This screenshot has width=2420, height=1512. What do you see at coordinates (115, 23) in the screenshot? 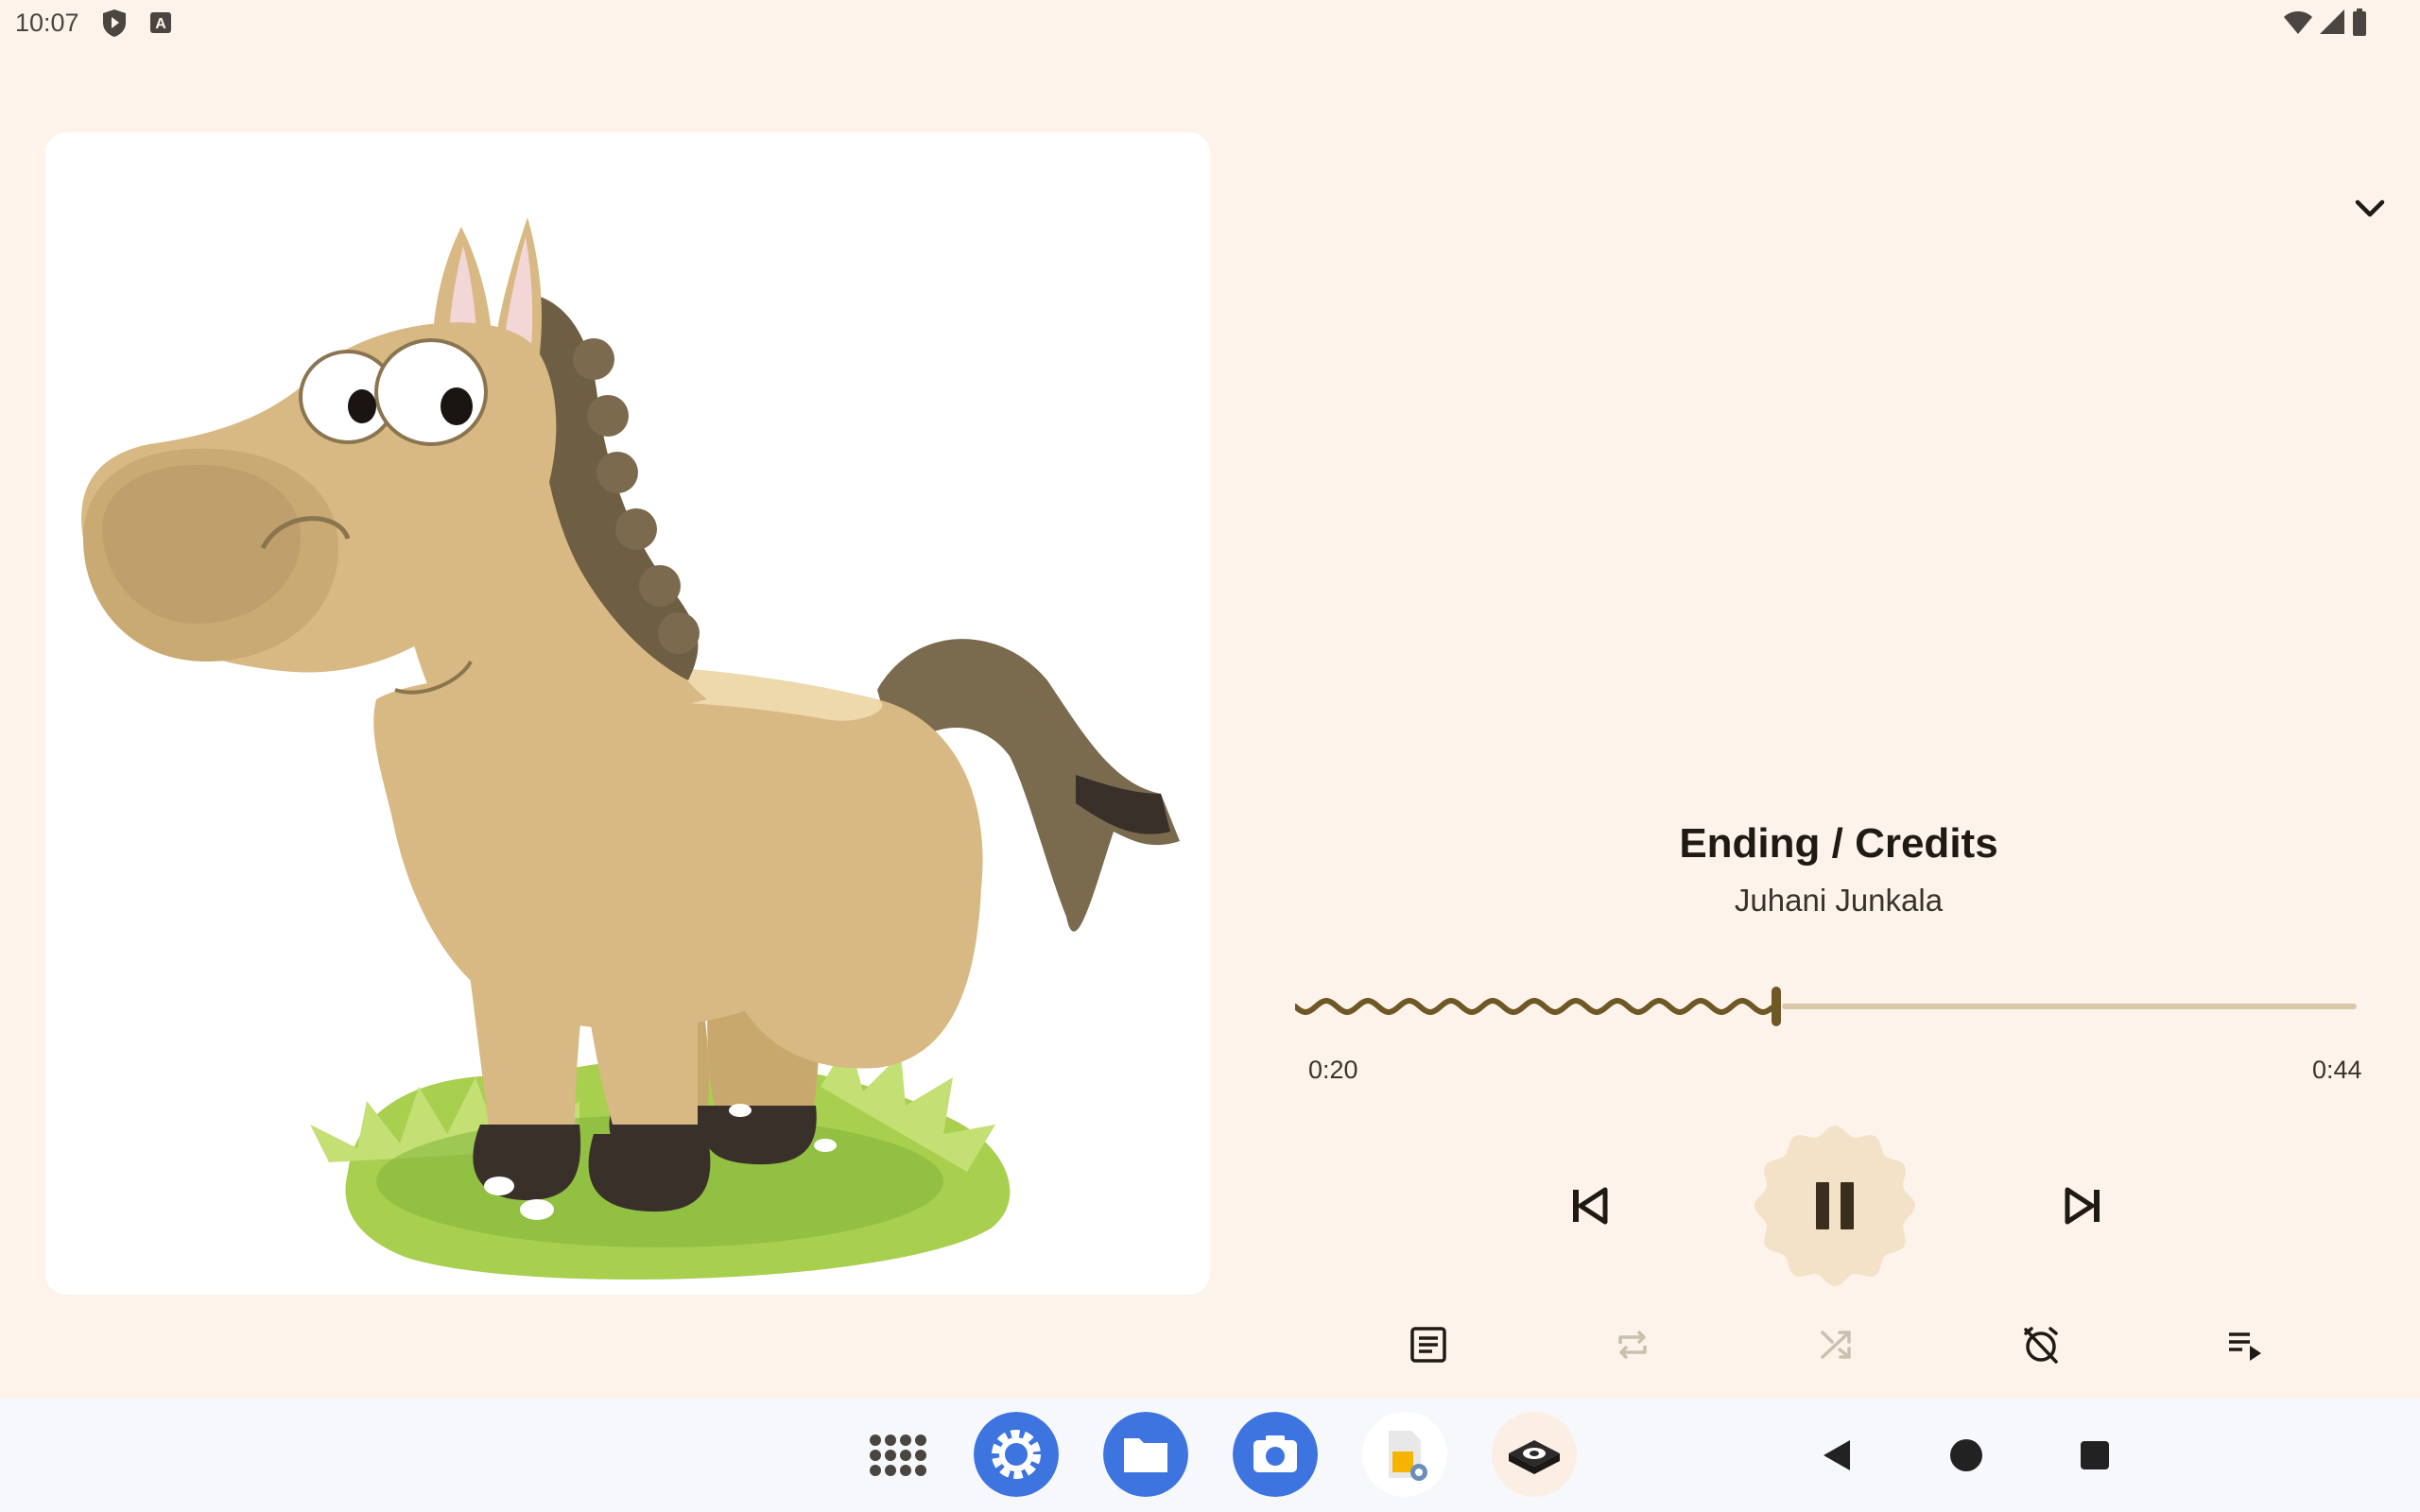
I see `play-shield-icon` at bounding box center [115, 23].